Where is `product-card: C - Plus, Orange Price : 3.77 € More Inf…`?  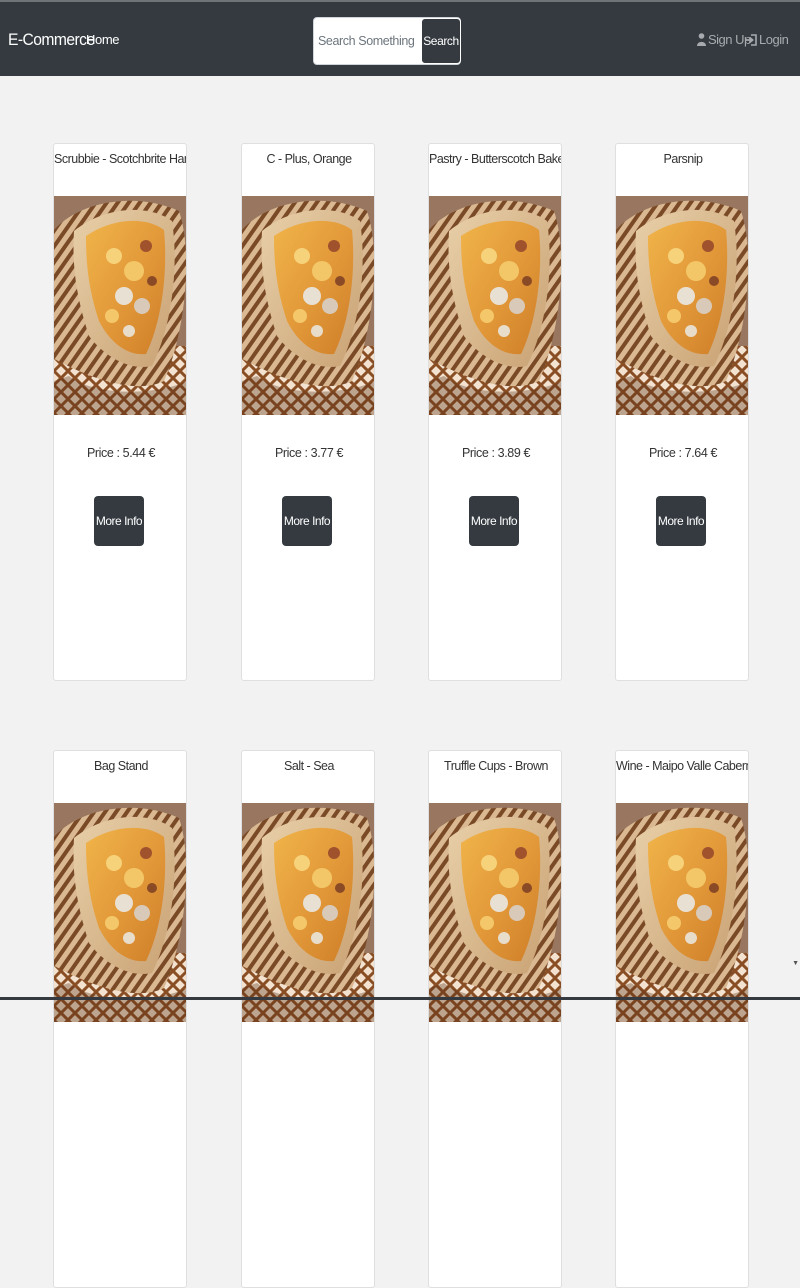
product-card: C - Plus, Orange Price : 3.77 € More Inf… is located at coordinates (308, 412).